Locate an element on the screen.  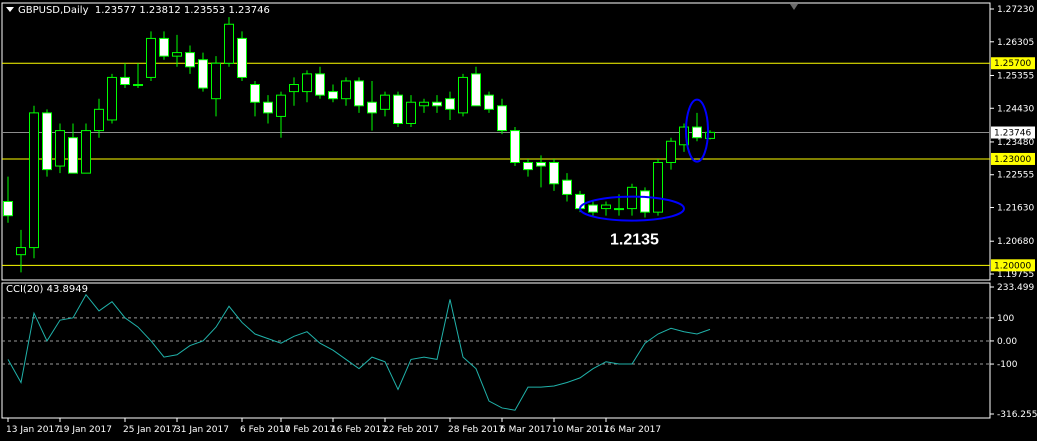
price-tick-label: 1.24430 is located at coordinates (1015, 109).